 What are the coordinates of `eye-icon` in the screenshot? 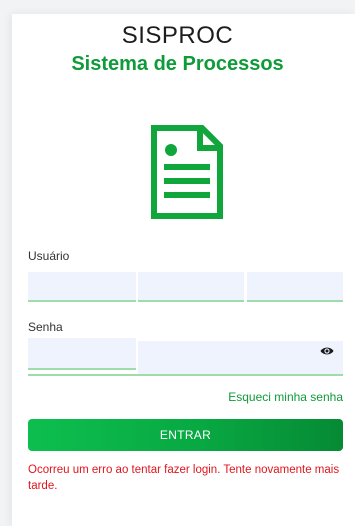 It's located at (327, 351).